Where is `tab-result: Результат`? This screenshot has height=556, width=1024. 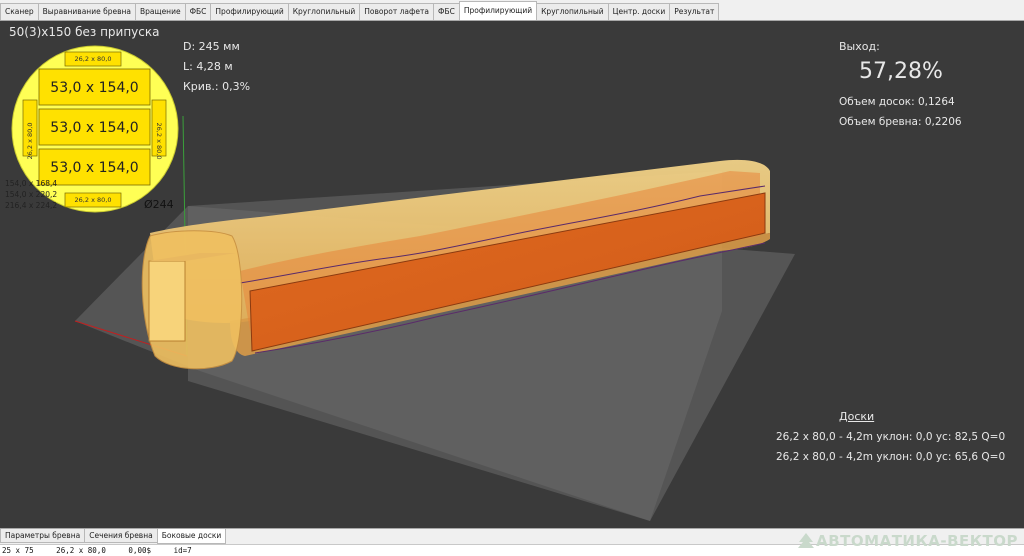 tab-result: Результат is located at coordinates (694, 11).